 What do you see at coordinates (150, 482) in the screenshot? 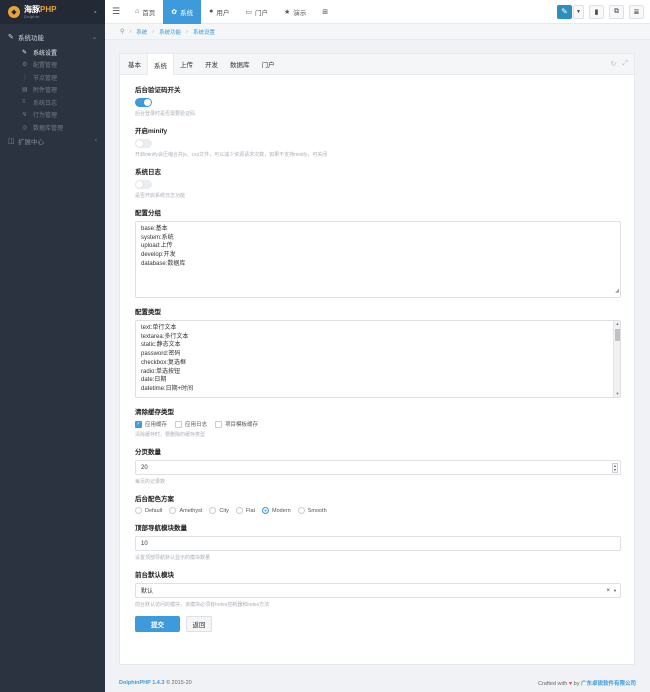
I see `field-help: 每页的记录数` at bounding box center [150, 482].